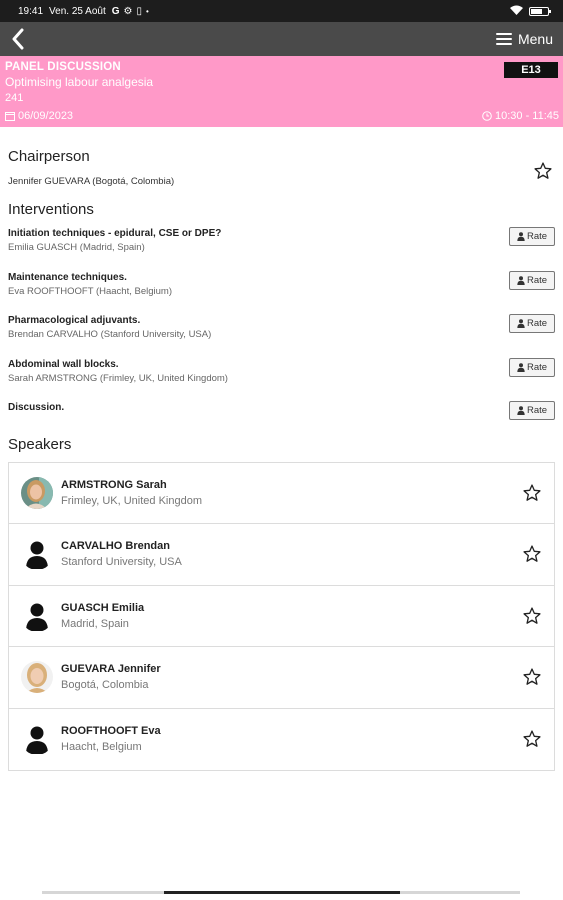 Image resolution: width=563 pixels, height=900 pixels. Describe the element at coordinates (121, 562) in the screenshot. I see `speaker-location: Stanford University, USA` at that location.